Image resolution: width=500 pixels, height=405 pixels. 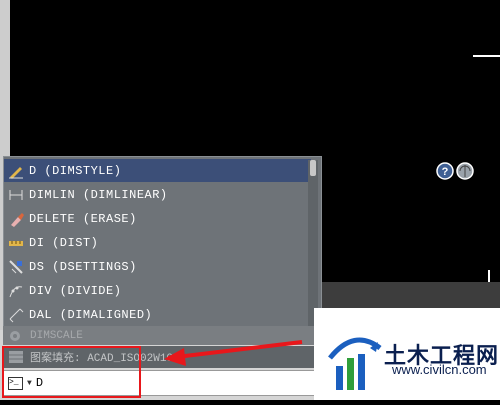 I want to click on autocomplete-item: DS (DSETTINGS), so click(x=157, y=266).